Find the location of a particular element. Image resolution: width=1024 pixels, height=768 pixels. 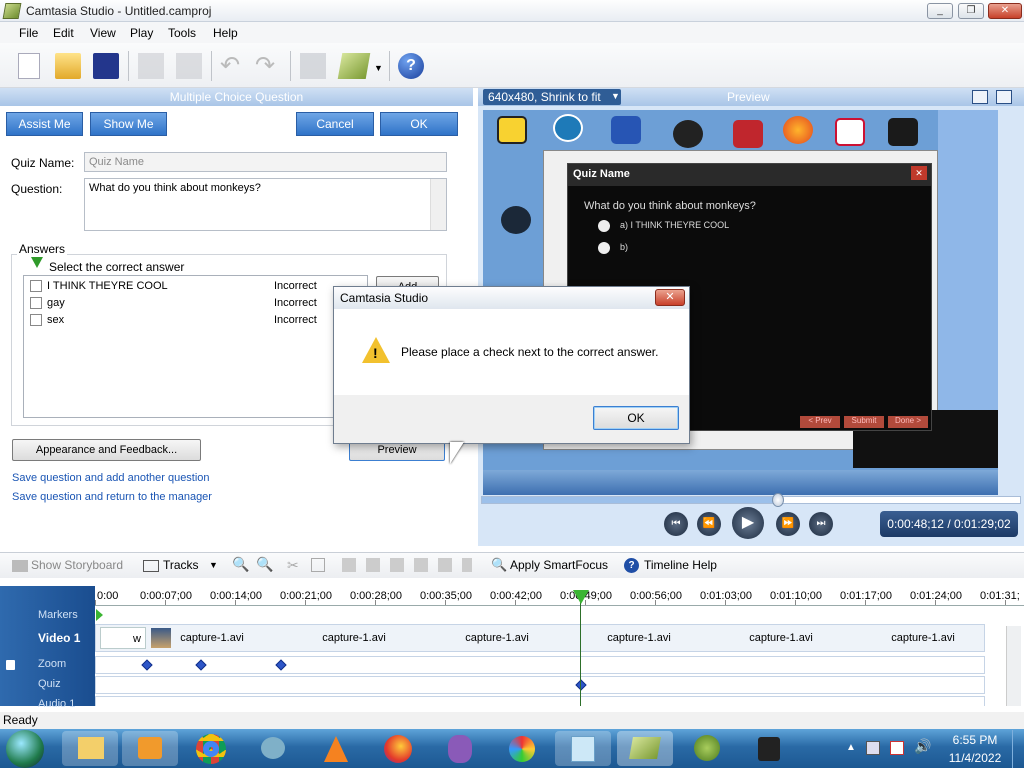

question-textarea: What do you think about monkeys? is located at coordinates (265, 204).